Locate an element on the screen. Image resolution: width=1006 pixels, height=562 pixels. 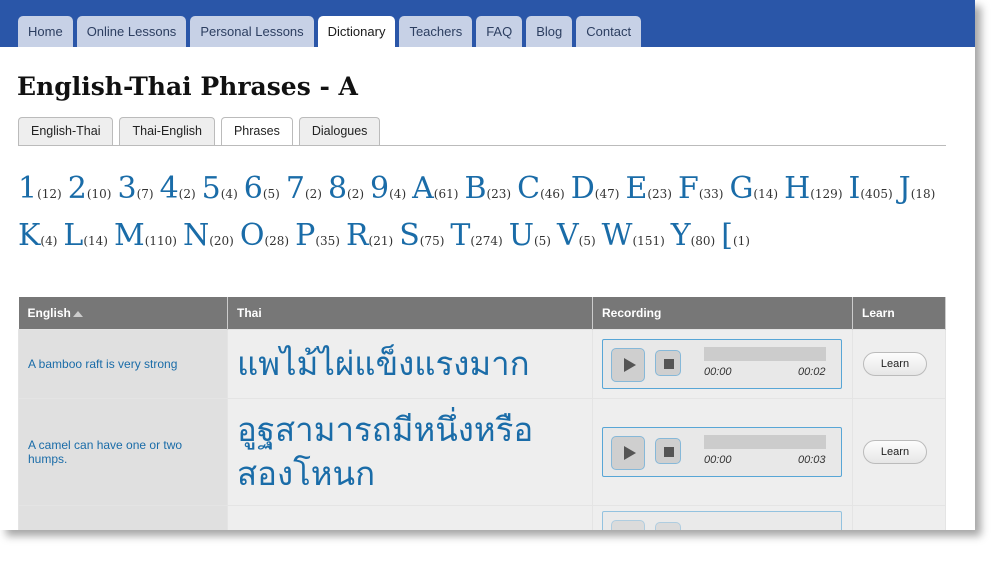
letter-link: I(405) is located at coordinates (871, 191).